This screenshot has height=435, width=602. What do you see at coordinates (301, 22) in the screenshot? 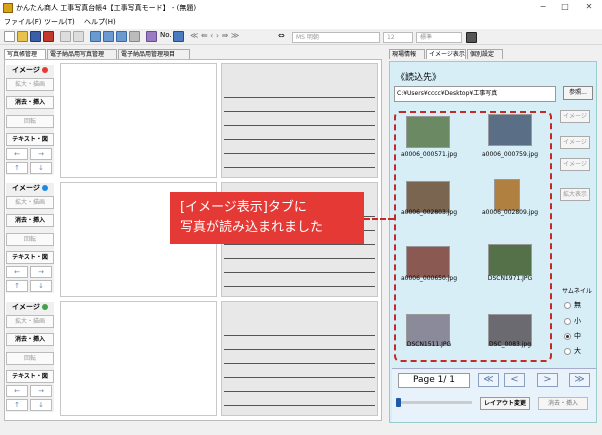
I see `menu-bar: ファイル(F) ツール(T) ヘルプ(H)` at bounding box center [301, 22].